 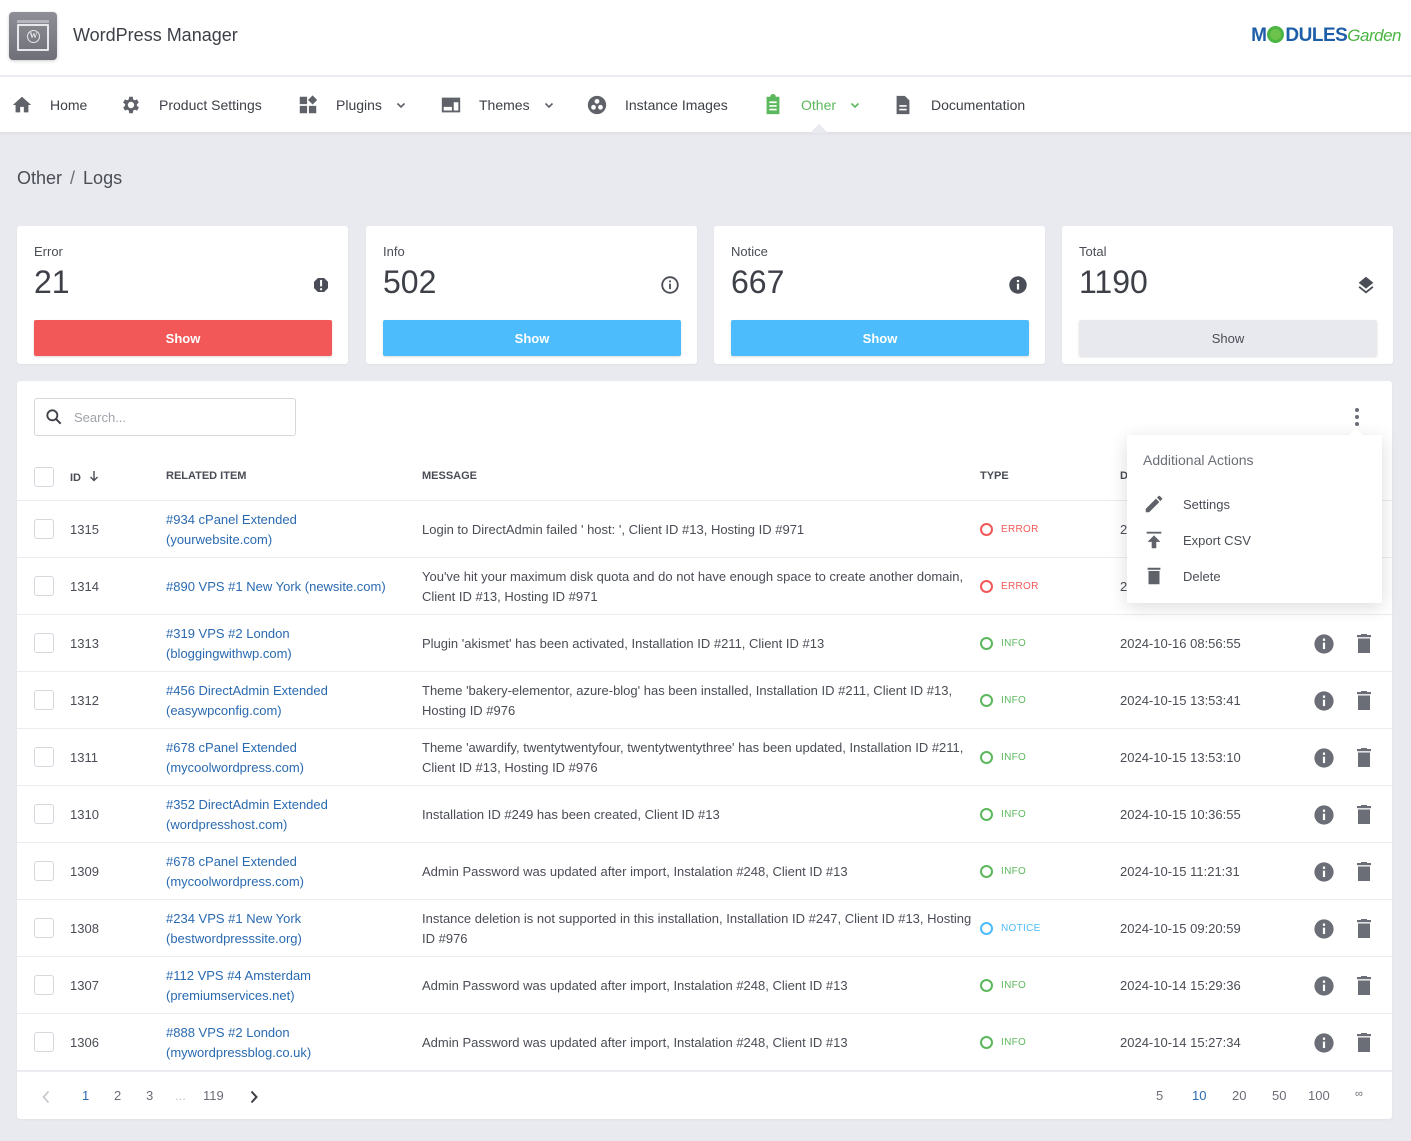 I want to click on select-all-checkbox, so click(x=44, y=477).